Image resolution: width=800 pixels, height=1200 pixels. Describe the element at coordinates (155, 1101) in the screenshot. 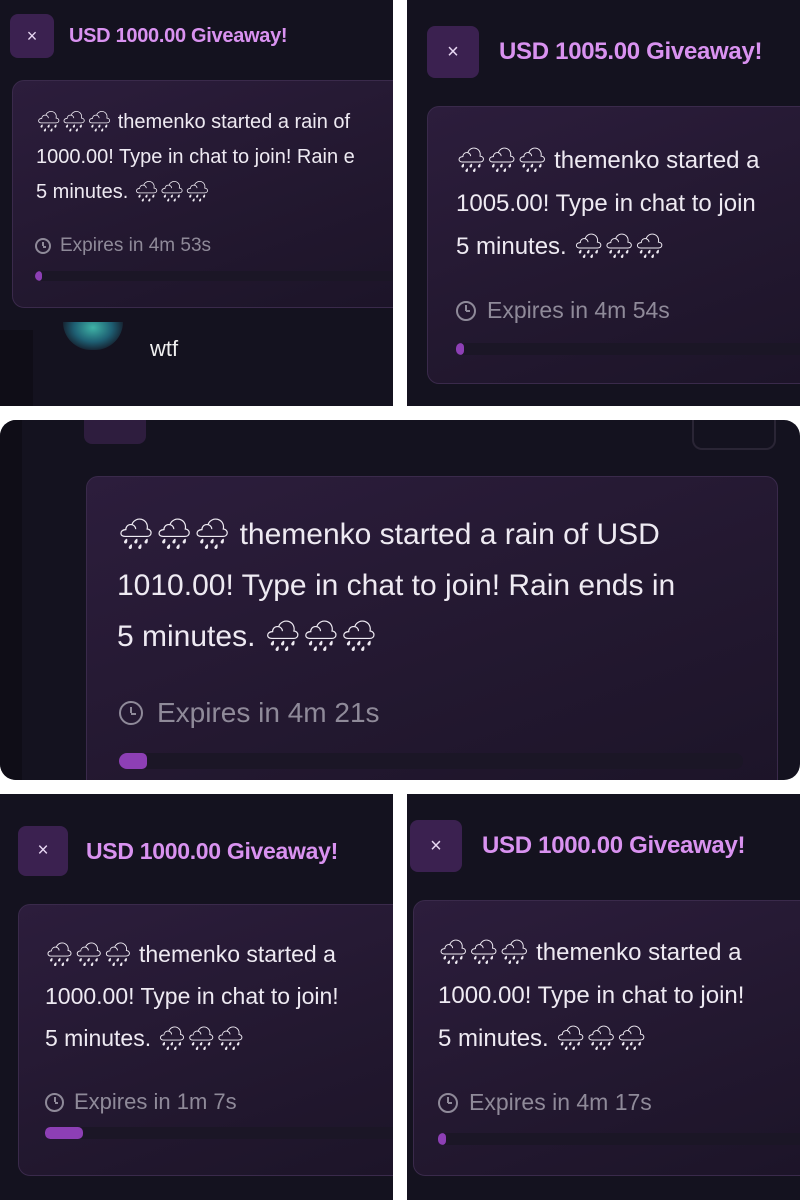

I see `expiry-text: Expires in 1m 7s` at that location.